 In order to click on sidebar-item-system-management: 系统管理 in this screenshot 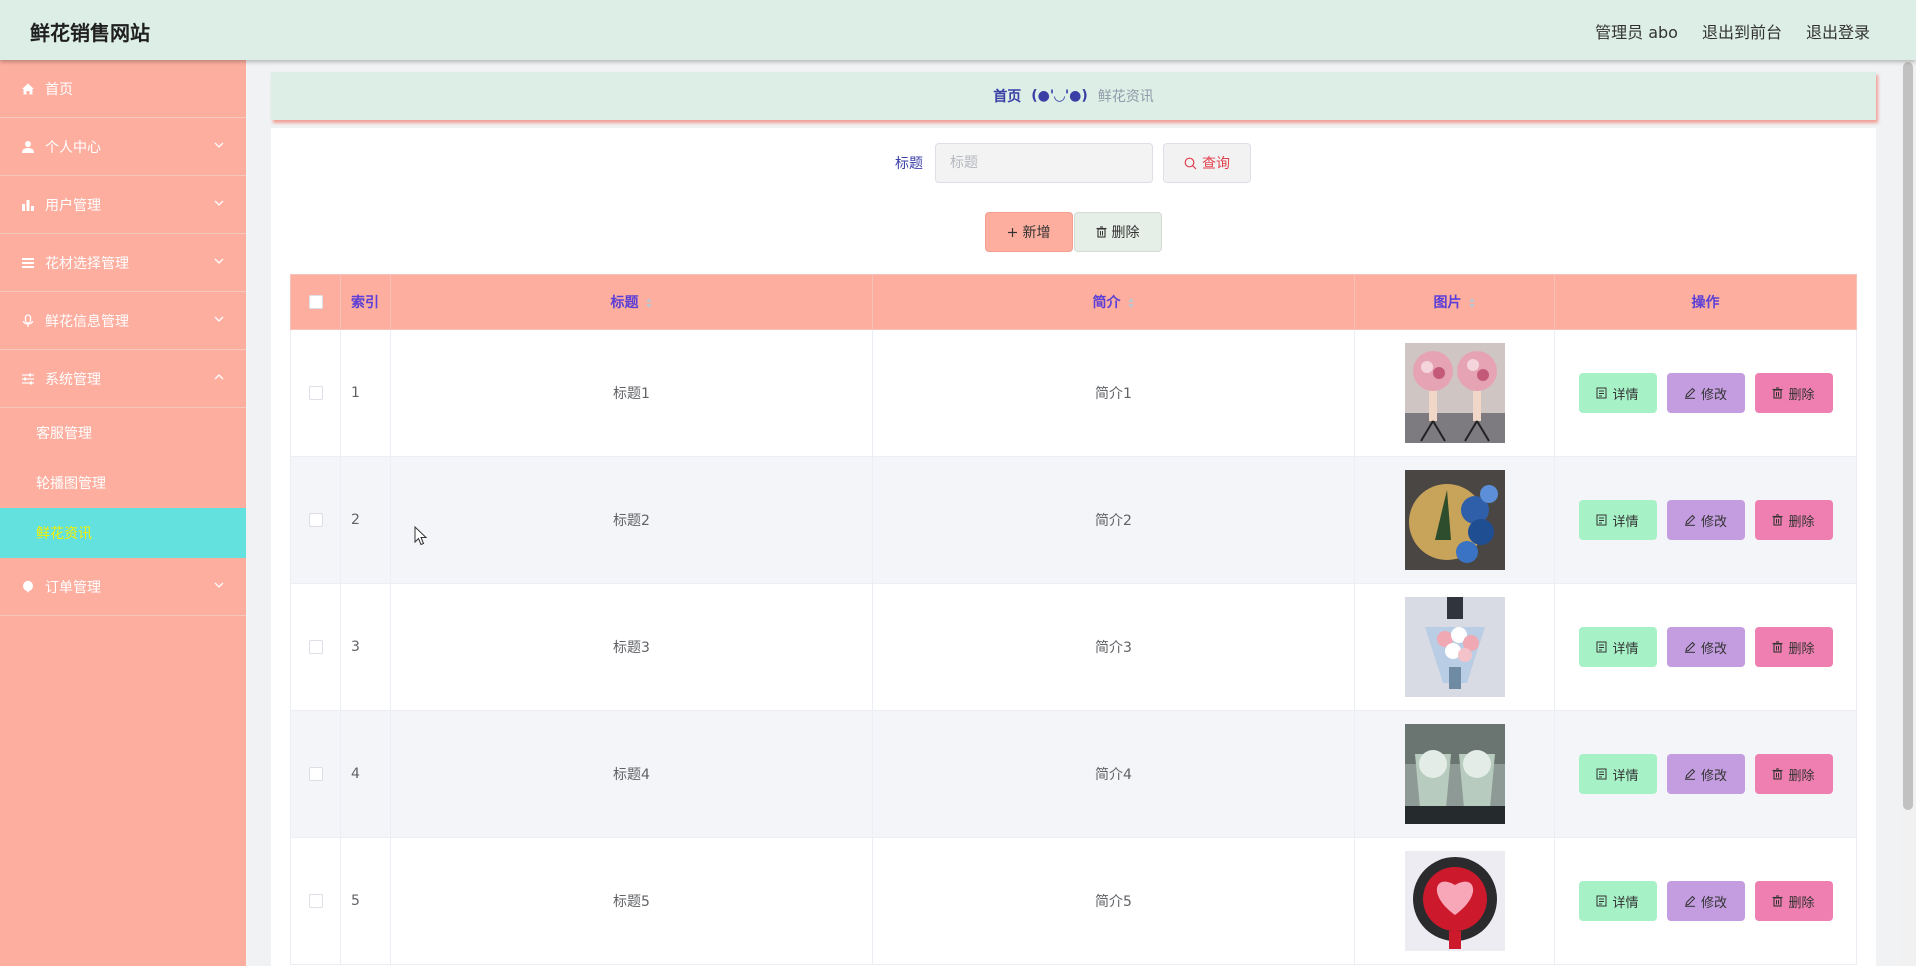, I will do `click(123, 379)`.